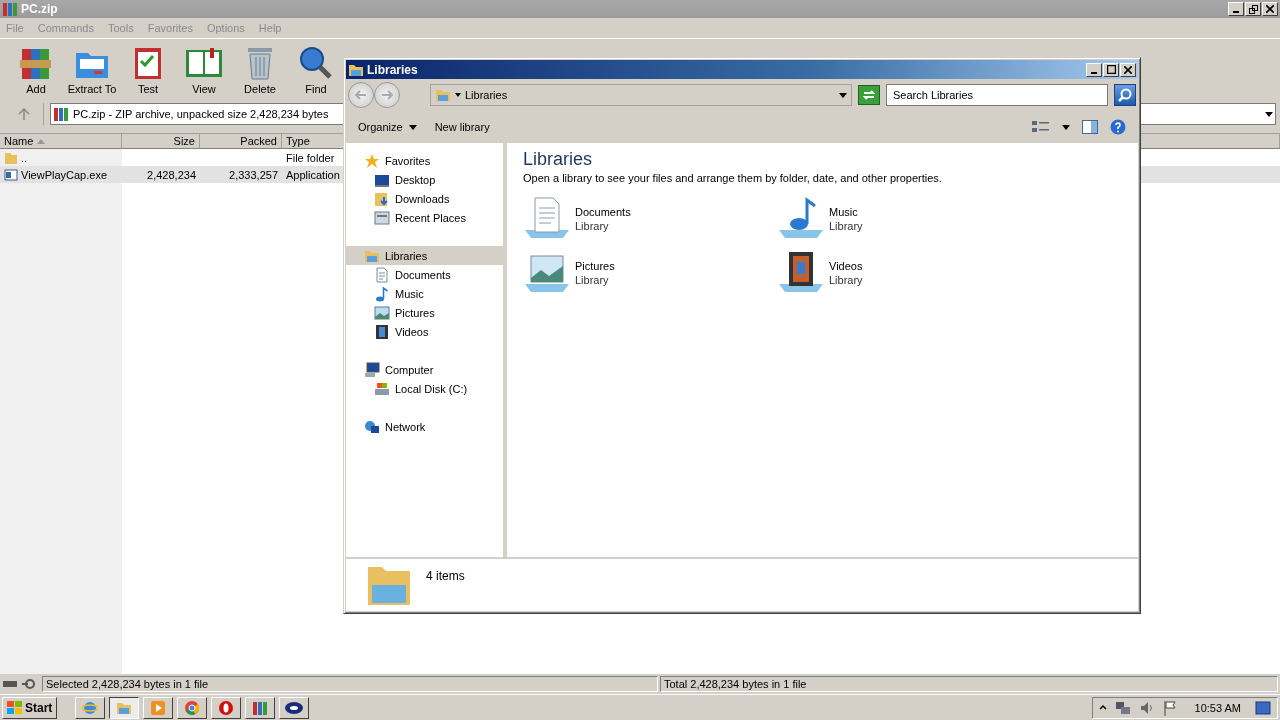 This screenshot has width=1280, height=720. I want to click on item-count: 4 items, so click(445, 576).